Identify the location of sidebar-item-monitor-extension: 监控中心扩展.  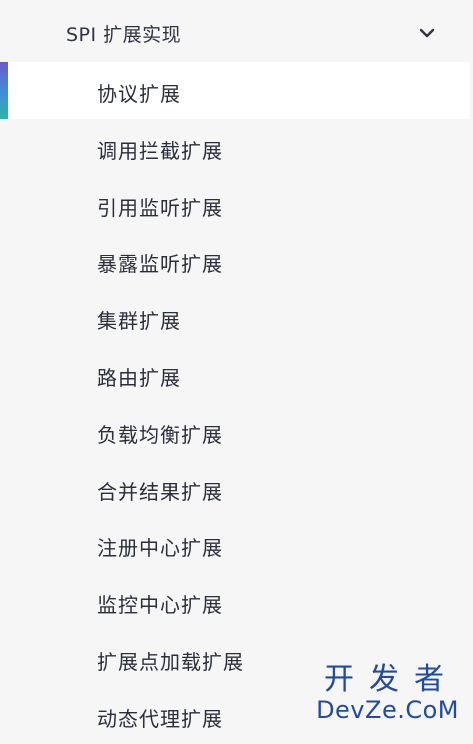
(235, 601).